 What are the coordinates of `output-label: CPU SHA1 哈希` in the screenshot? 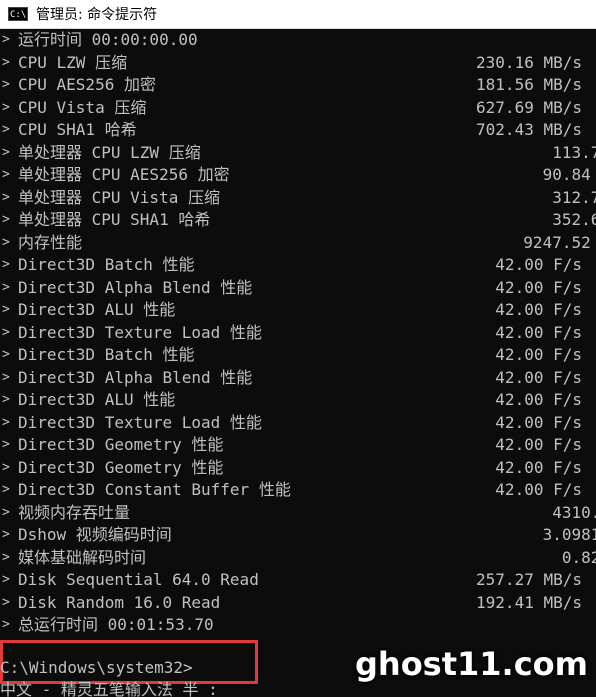 It's located at (77, 129).